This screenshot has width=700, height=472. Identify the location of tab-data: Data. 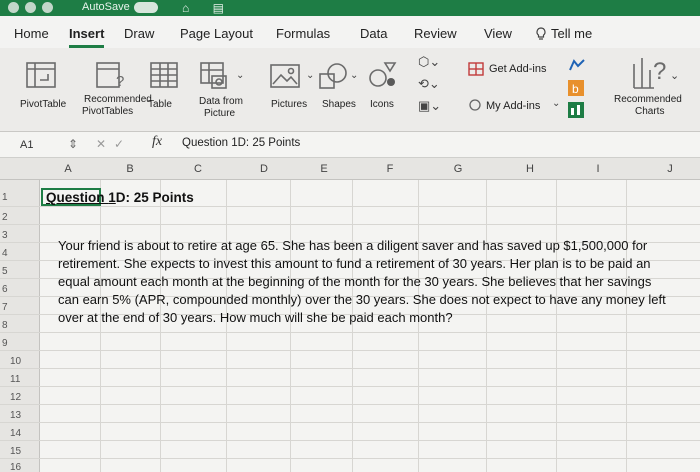
(373, 33).